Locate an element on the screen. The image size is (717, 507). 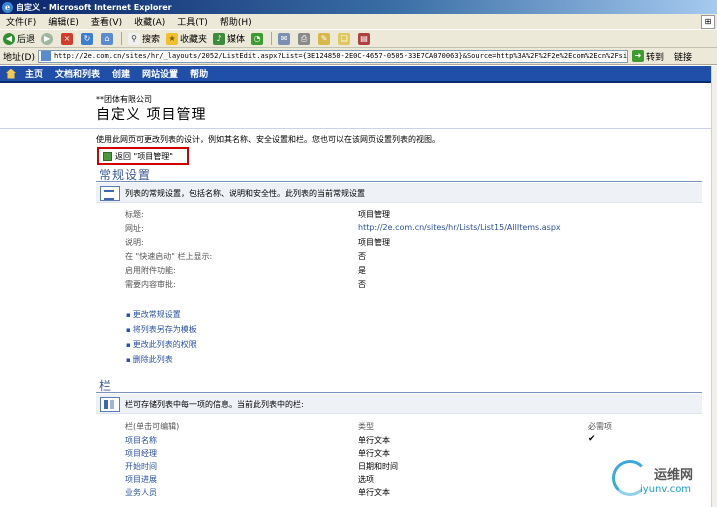
setting-label-attachments: 启用附件功能: is located at coordinates (150, 270).